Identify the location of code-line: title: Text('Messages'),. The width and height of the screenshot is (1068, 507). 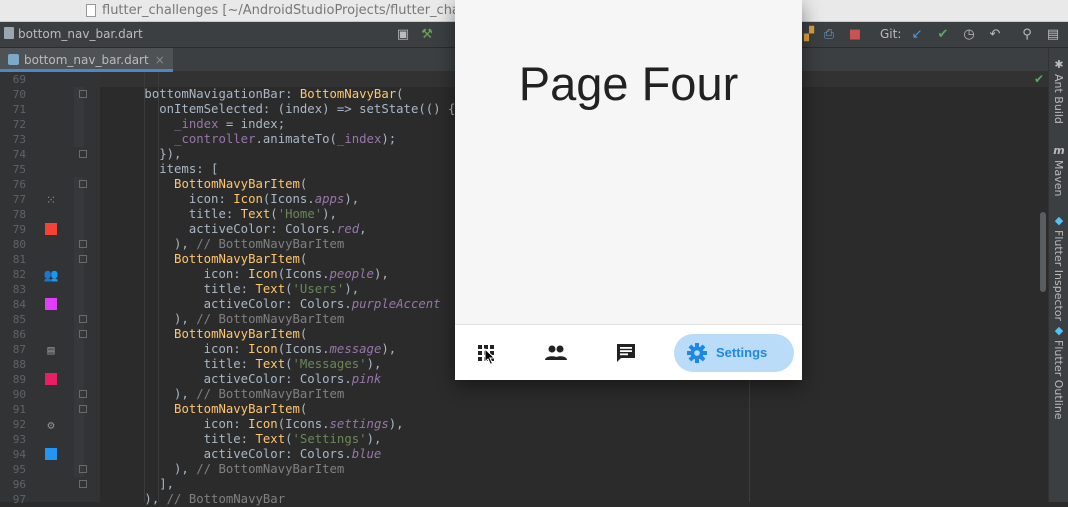
(241, 364).